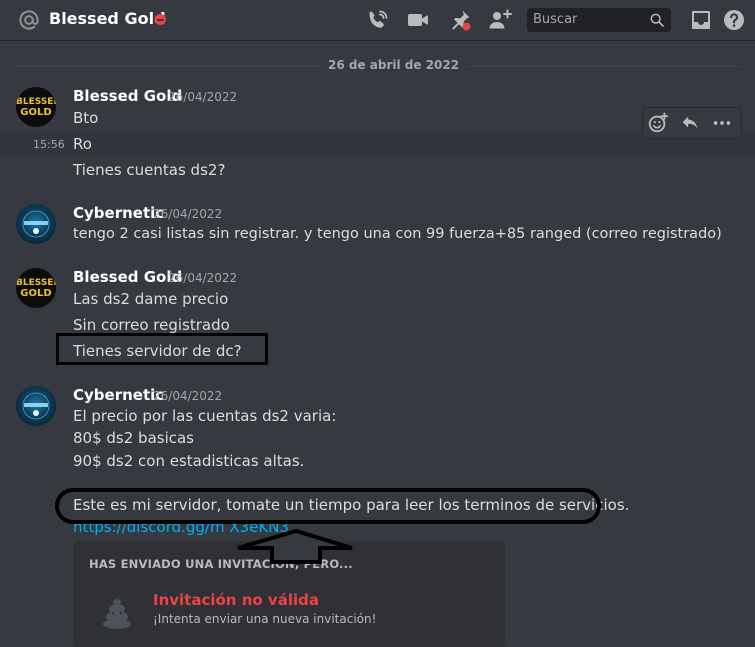  What do you see at coordinates (151, 299) in the screenshot?
I see `message-text: Las ds2 dame precio` at bounding box center [151, 299].